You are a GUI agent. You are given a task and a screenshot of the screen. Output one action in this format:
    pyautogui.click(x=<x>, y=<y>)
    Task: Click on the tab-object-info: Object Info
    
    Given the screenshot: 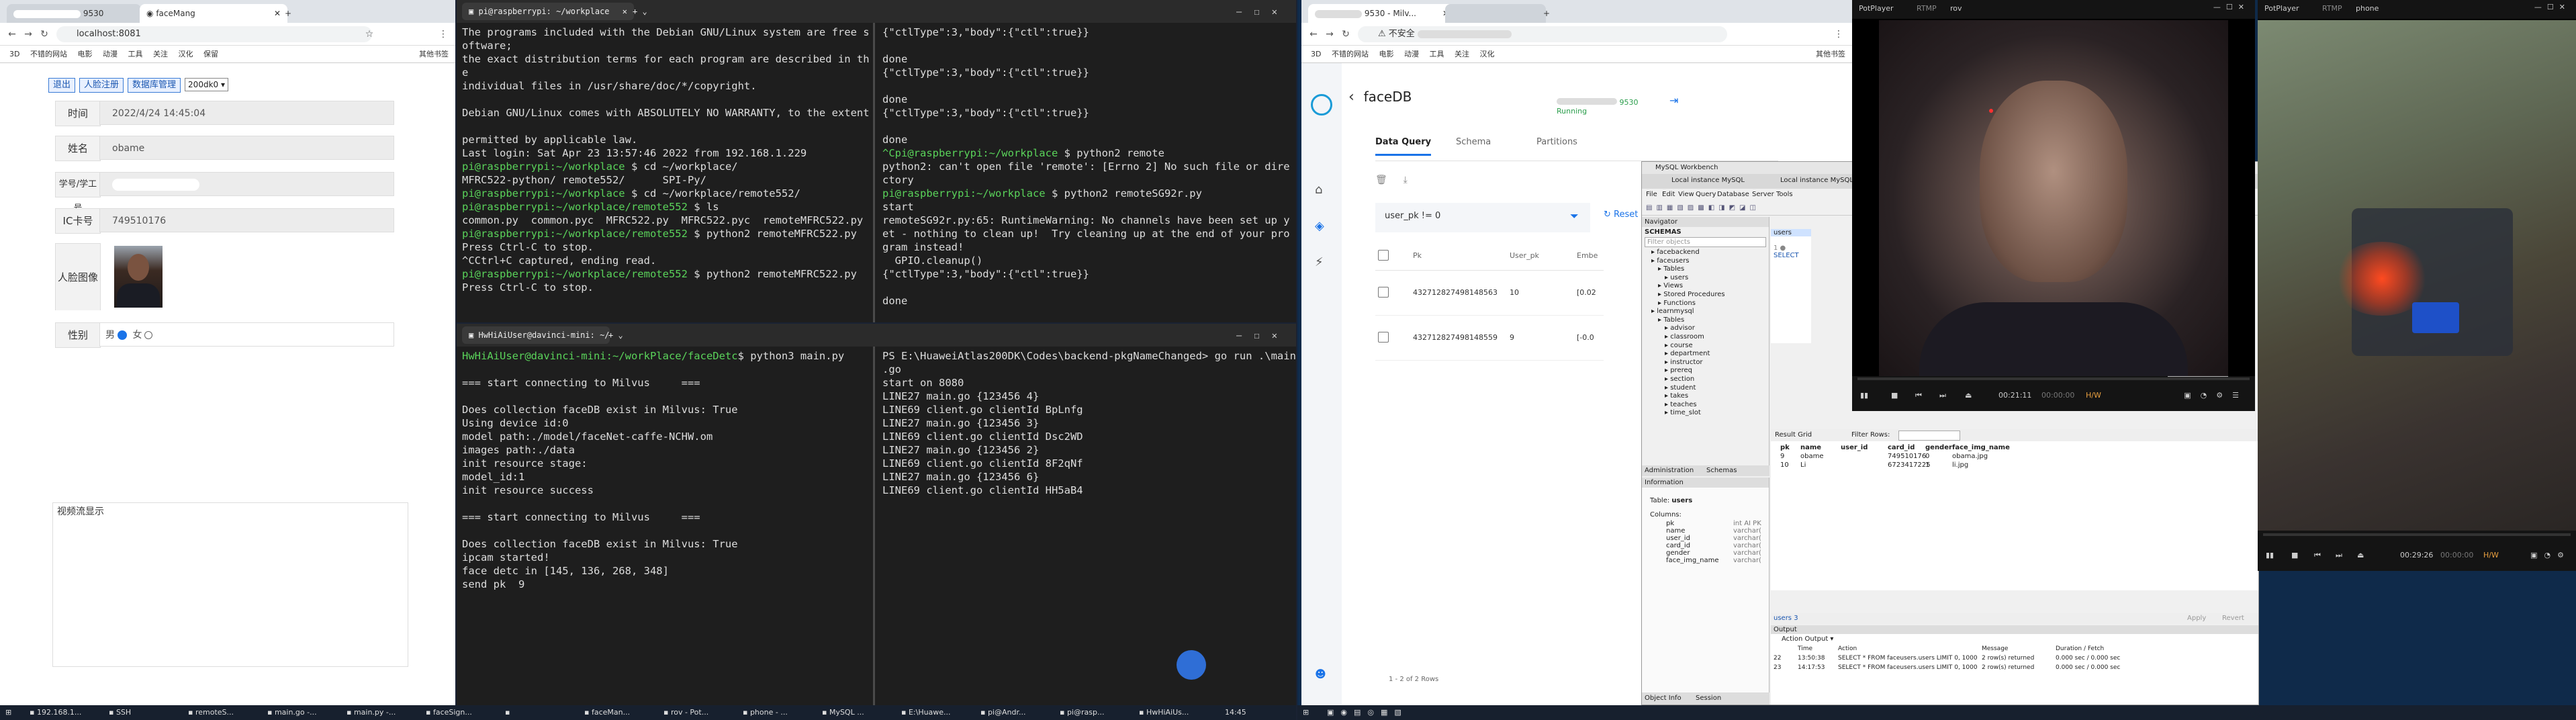 What is the action you would take?
    pyautogui.click(x=1663, y=698)
    